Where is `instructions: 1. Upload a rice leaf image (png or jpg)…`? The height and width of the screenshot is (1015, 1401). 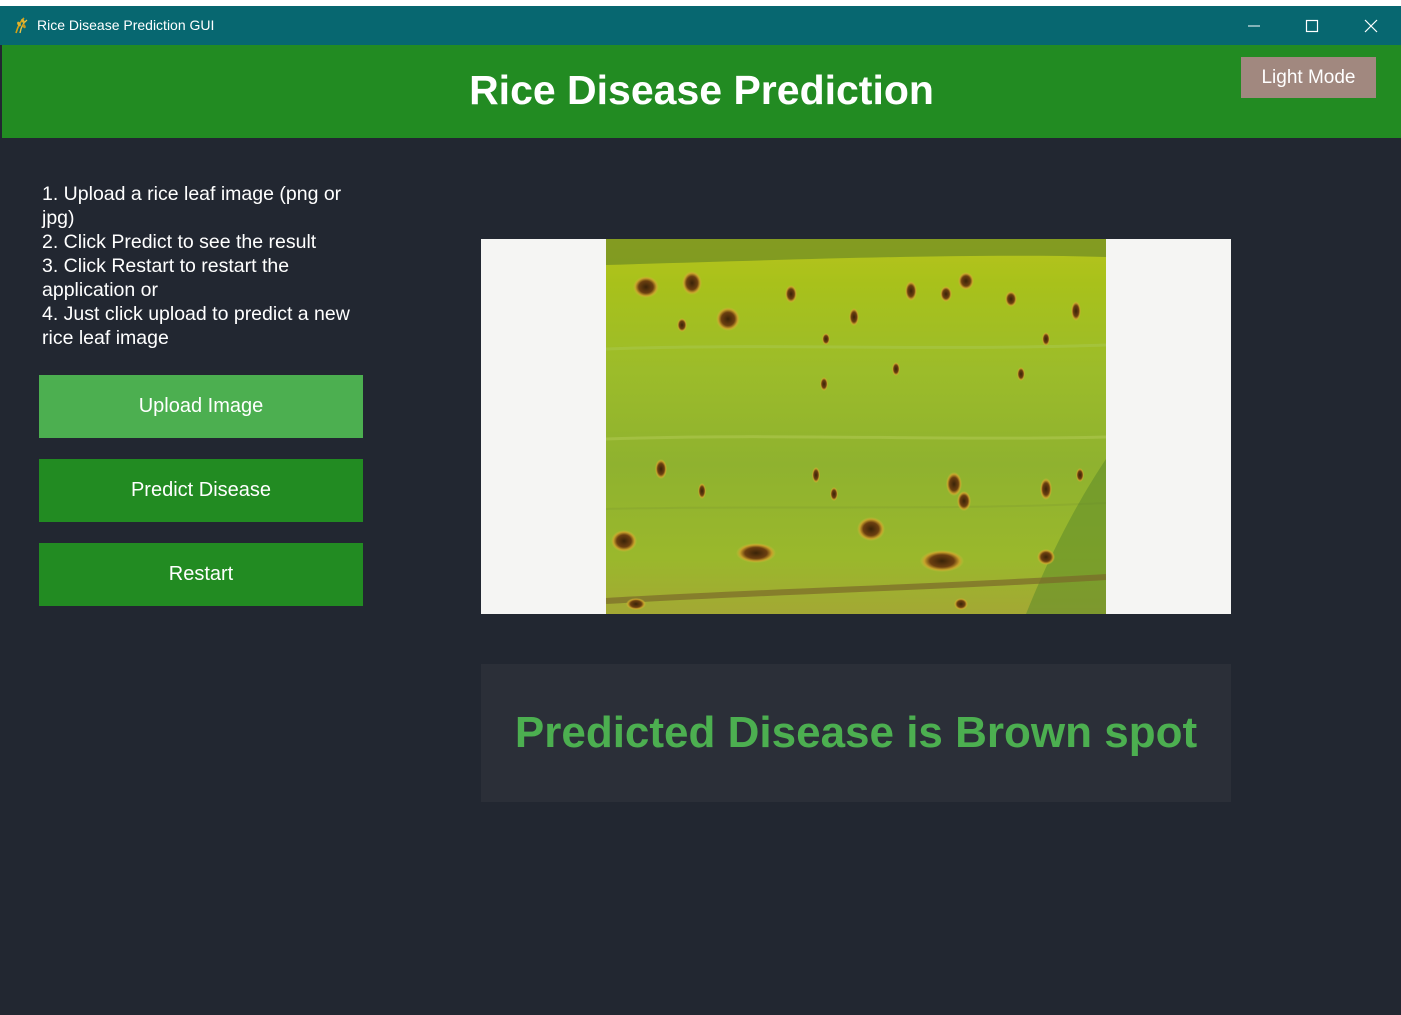 instructions: 1. Upload a rice leaf image (png or jpg)… is located at coordinates (207, 266).